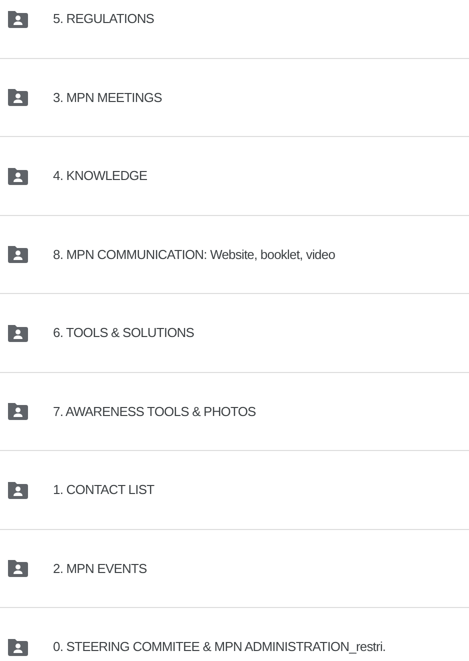 The height and width of the screenshot is (661, 469). I want to click on folder-row: 8. MPN COMMUNICATION: Website, booklet, video, so click(234, 255).